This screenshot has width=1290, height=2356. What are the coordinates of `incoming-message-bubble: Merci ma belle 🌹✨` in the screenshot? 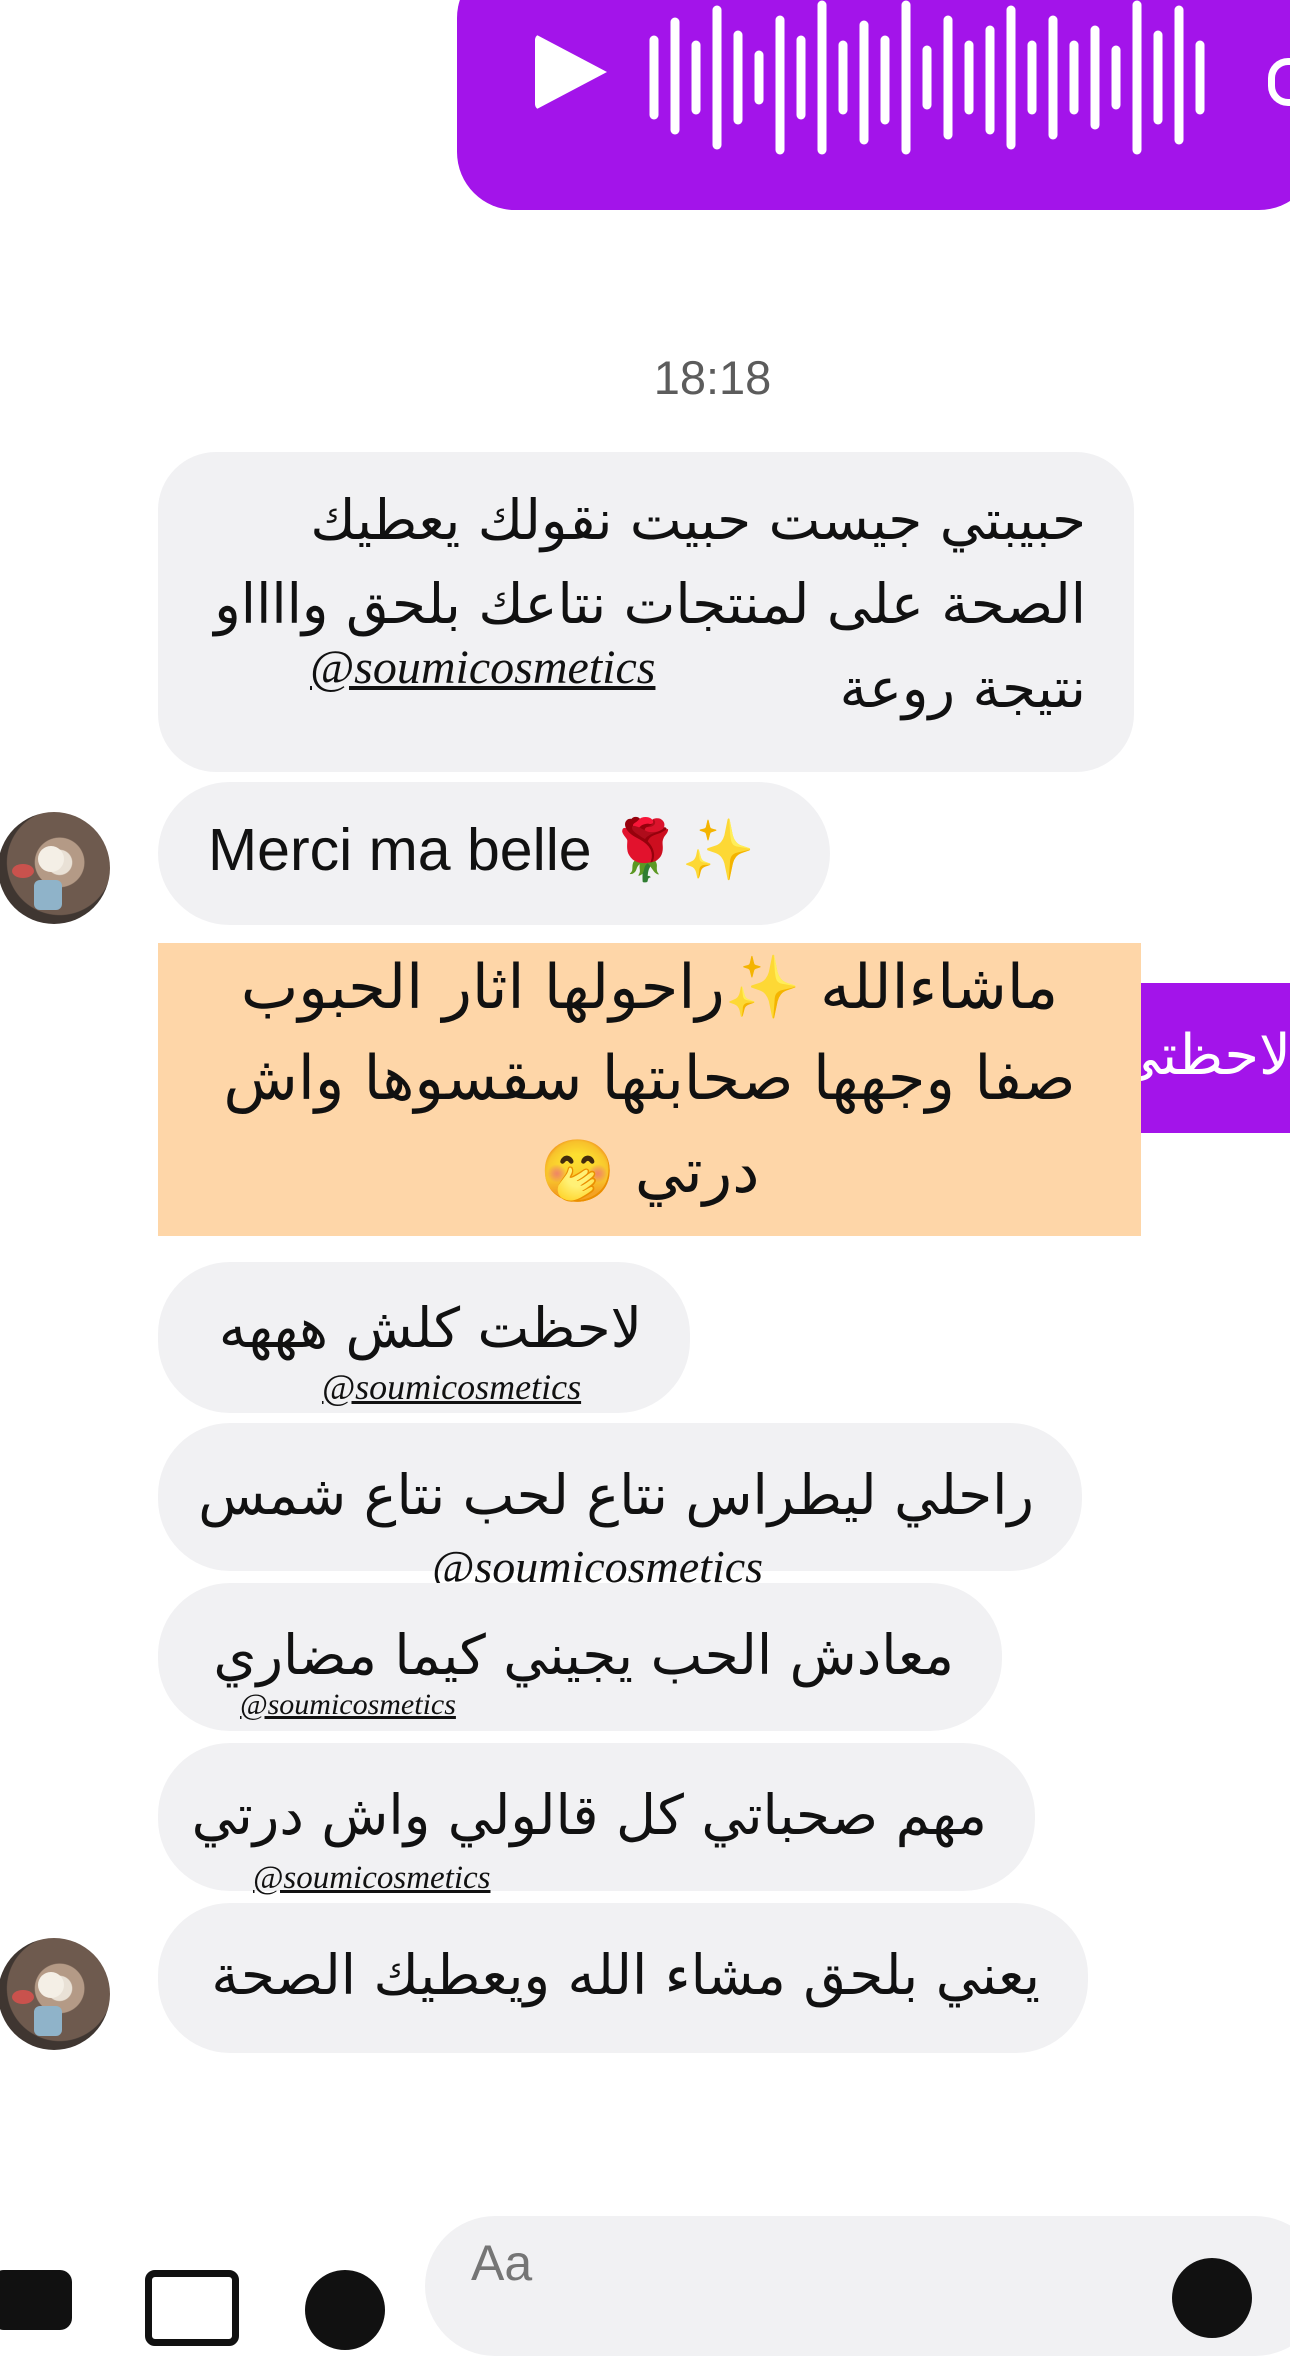 It's located at (494, 853).